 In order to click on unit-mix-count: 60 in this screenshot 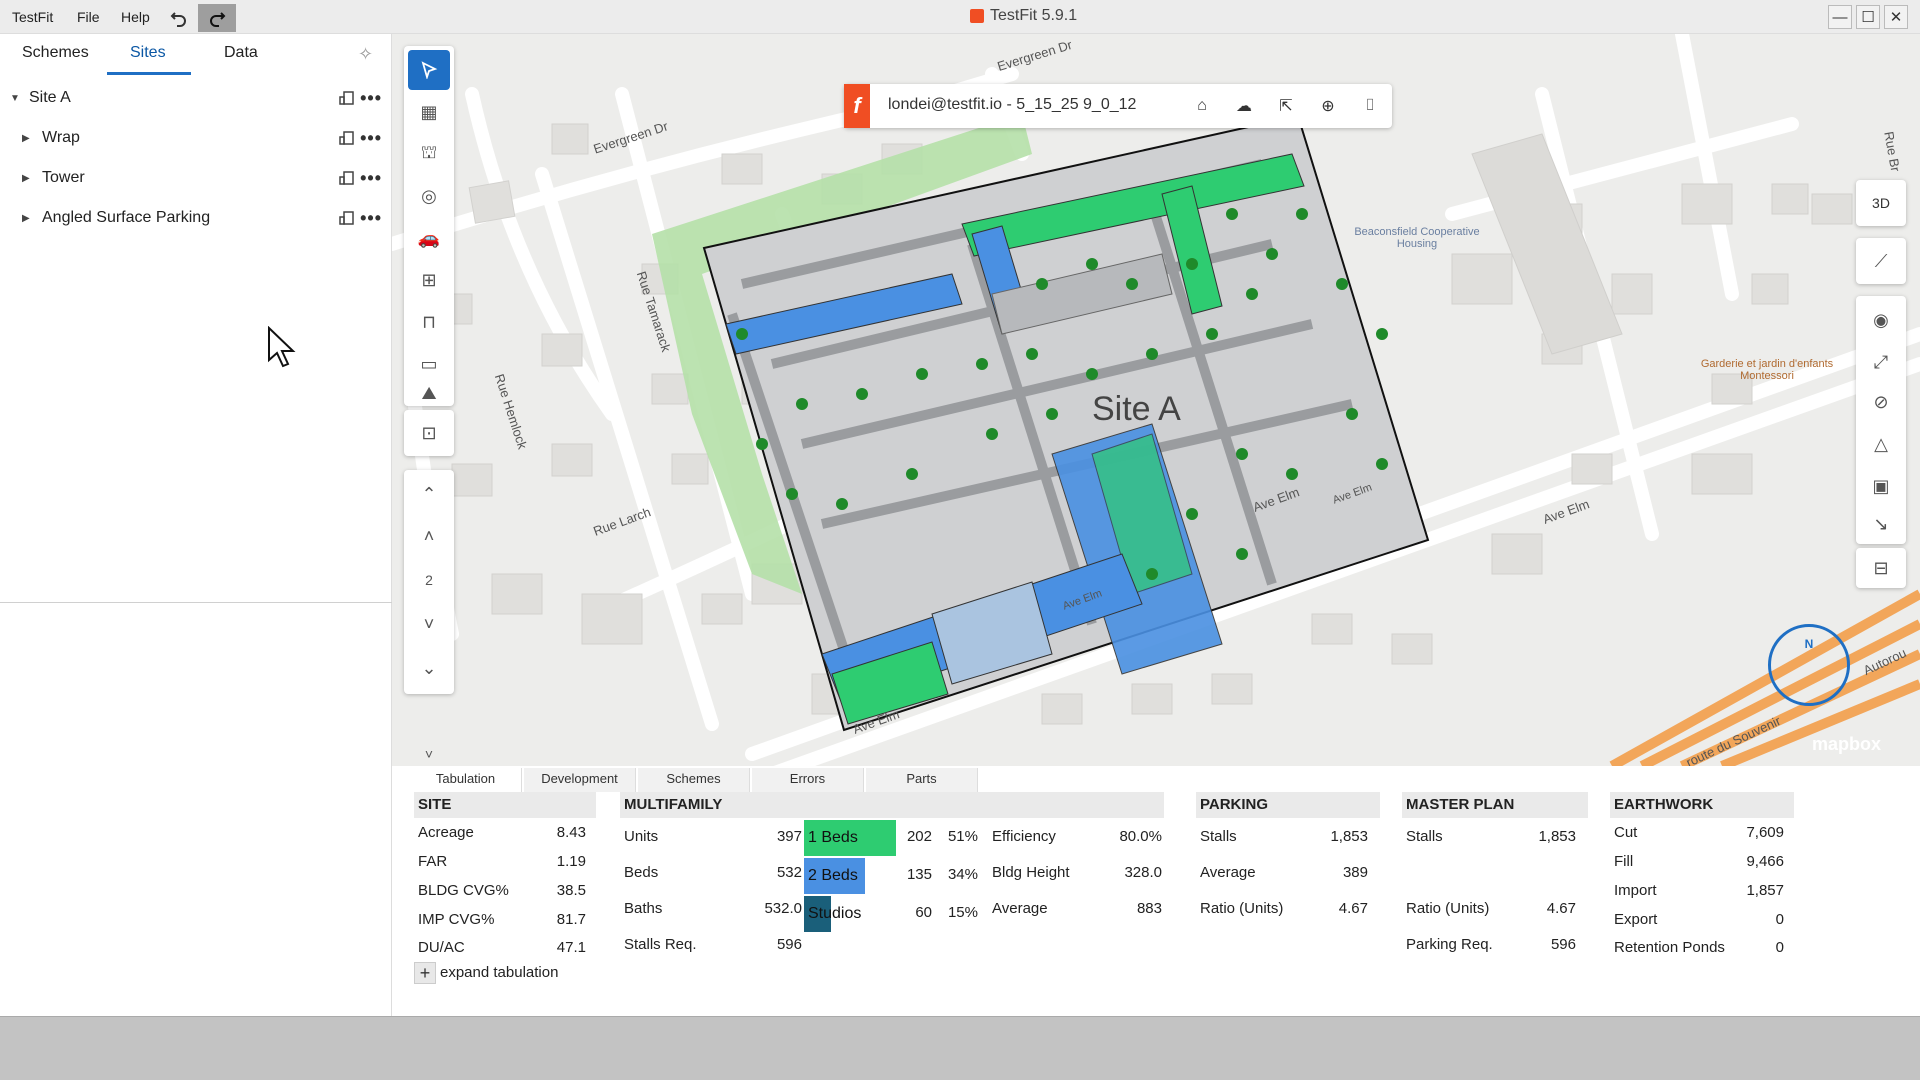, I will do `click(923, 912)`.